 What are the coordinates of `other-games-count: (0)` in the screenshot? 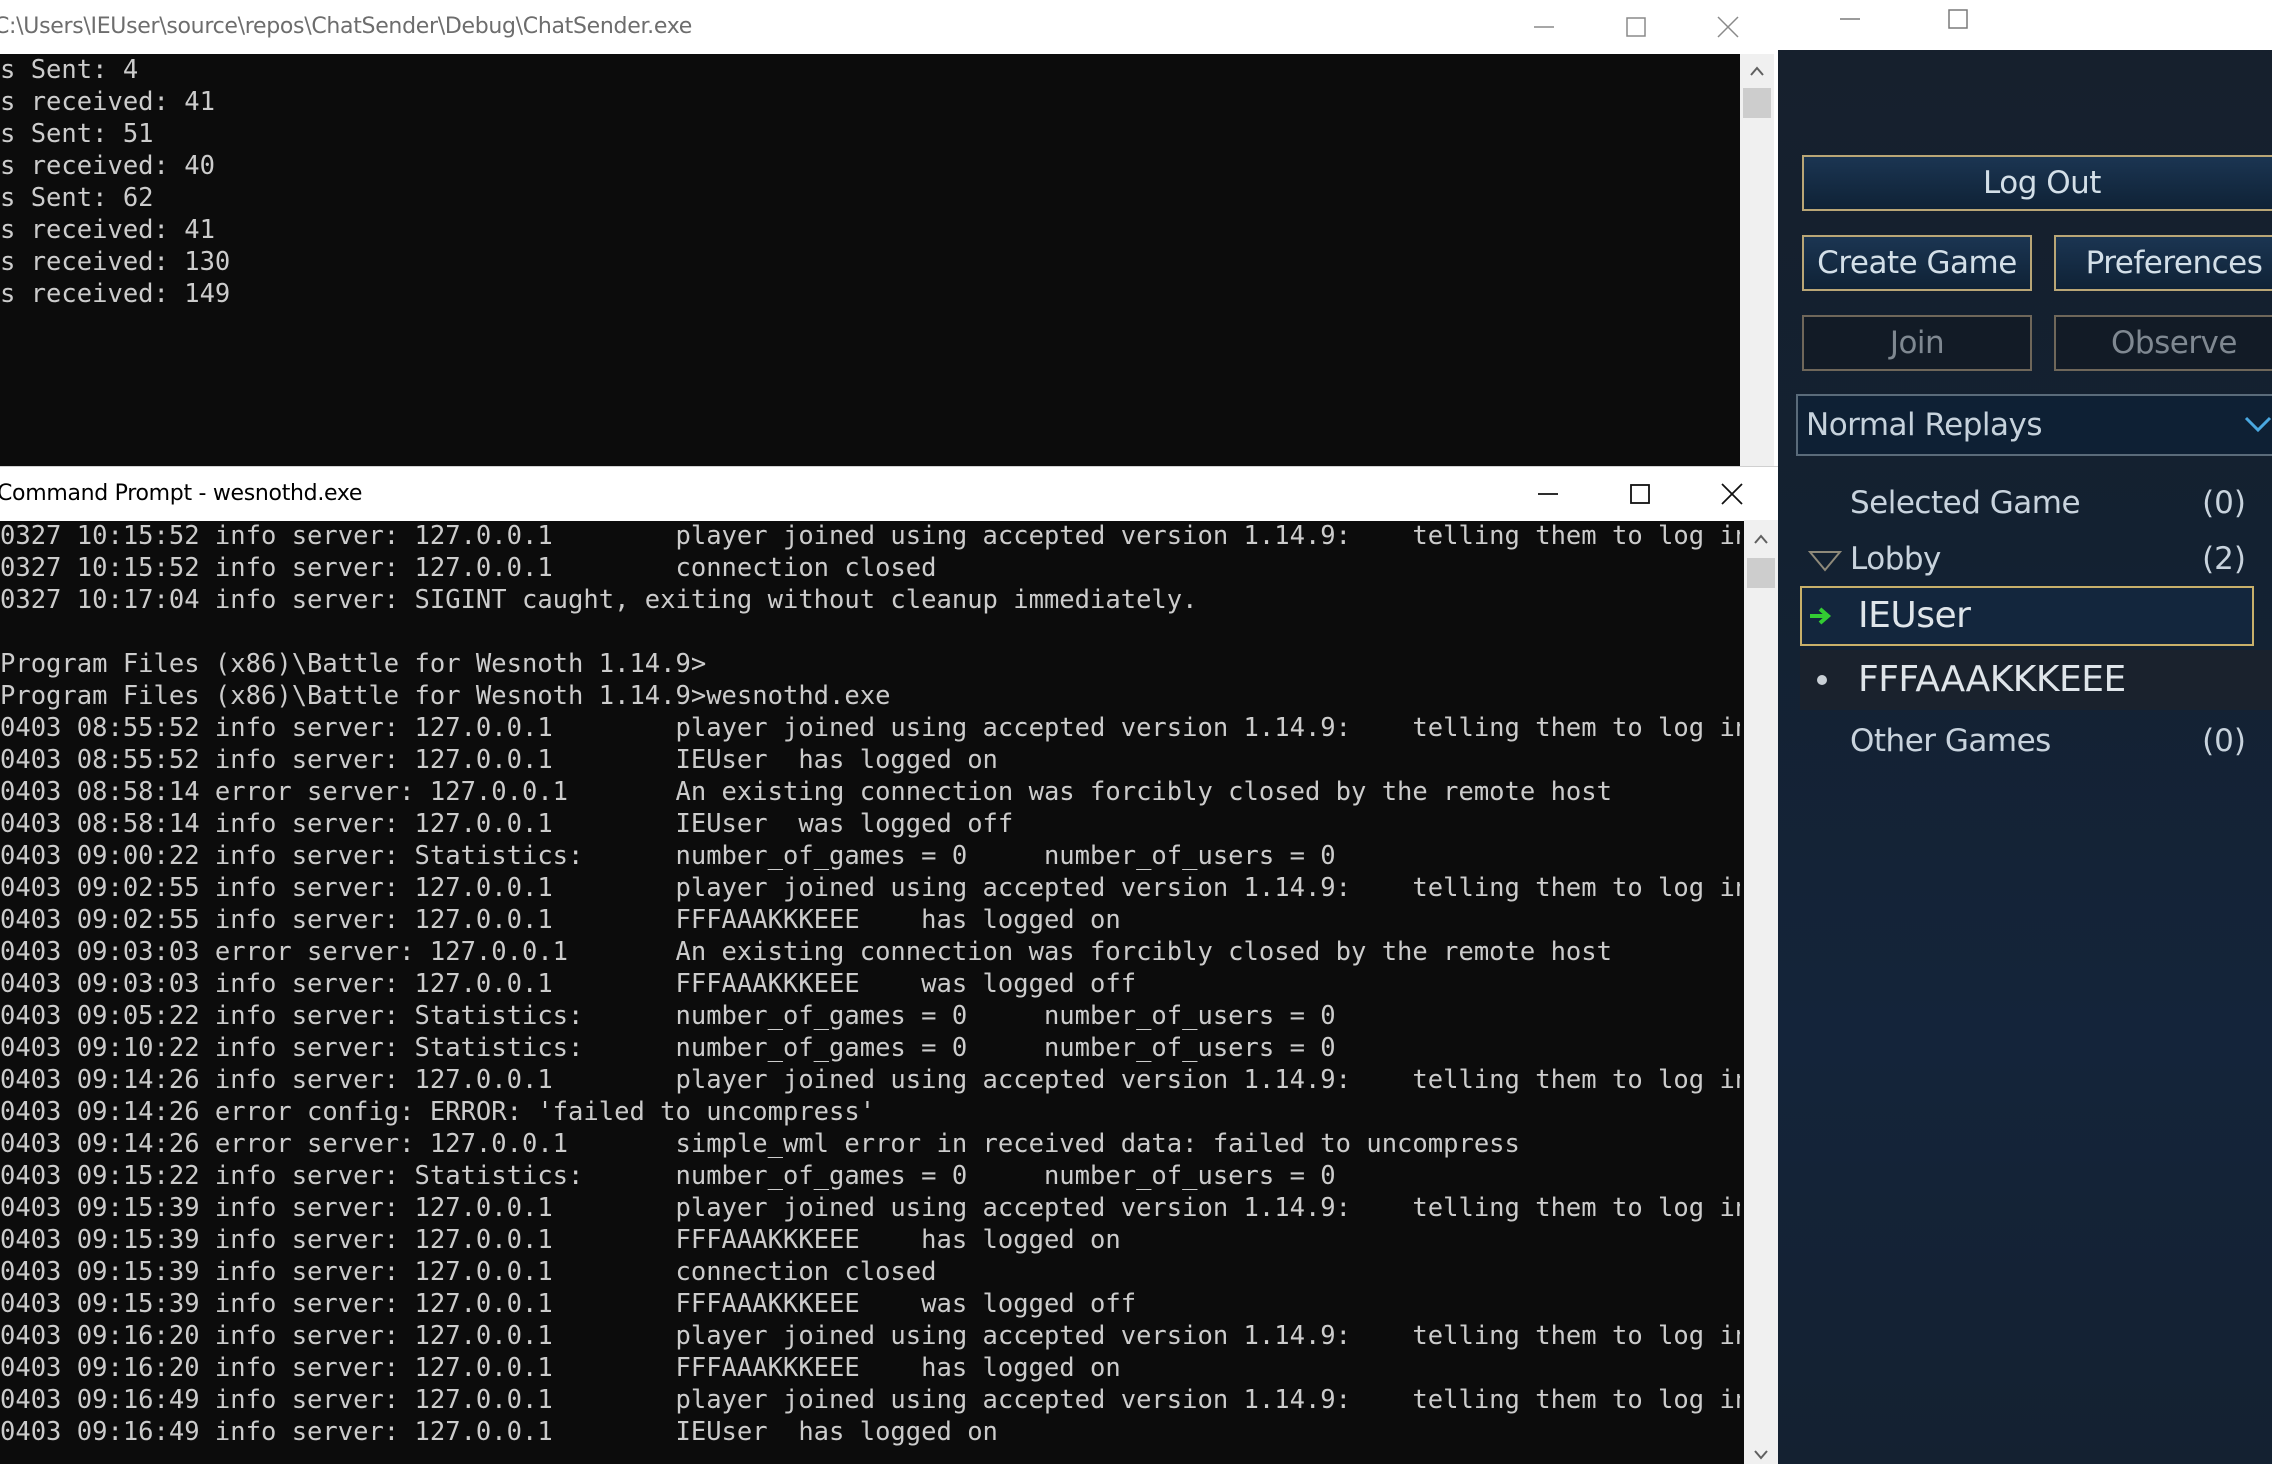 It's located at (2224, 741).